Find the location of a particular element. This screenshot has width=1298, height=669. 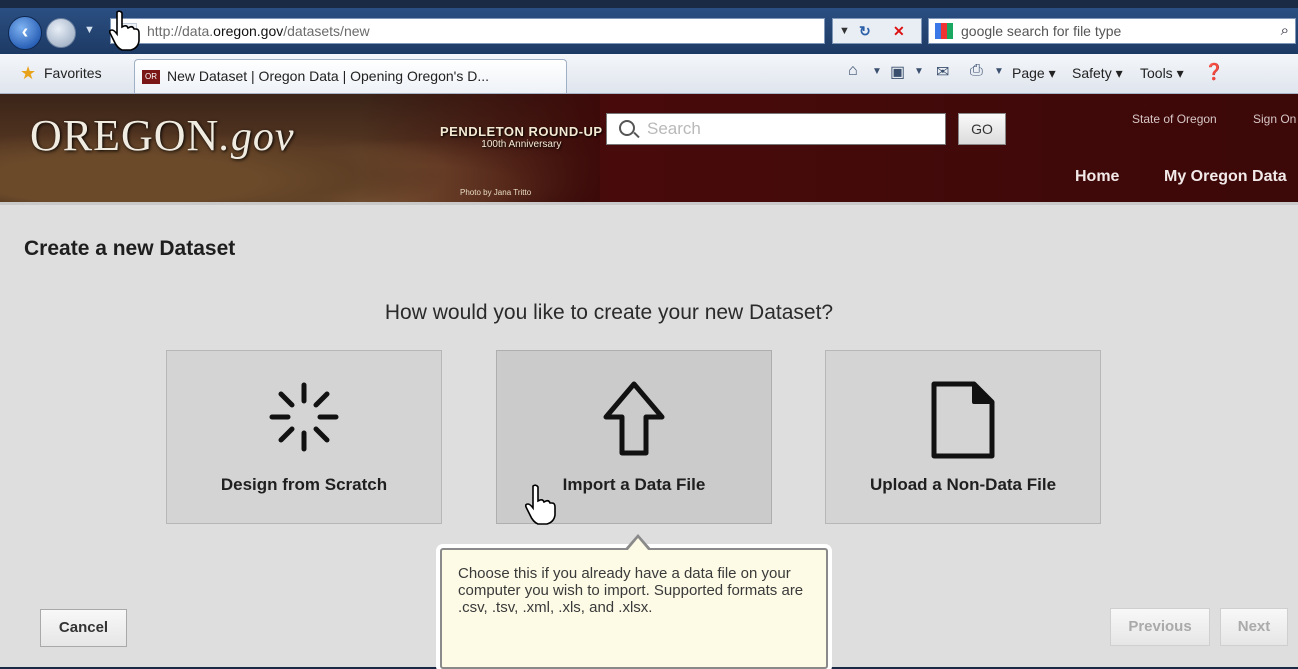

refresh-icon: ↻ is located at coordinates (865, 31).